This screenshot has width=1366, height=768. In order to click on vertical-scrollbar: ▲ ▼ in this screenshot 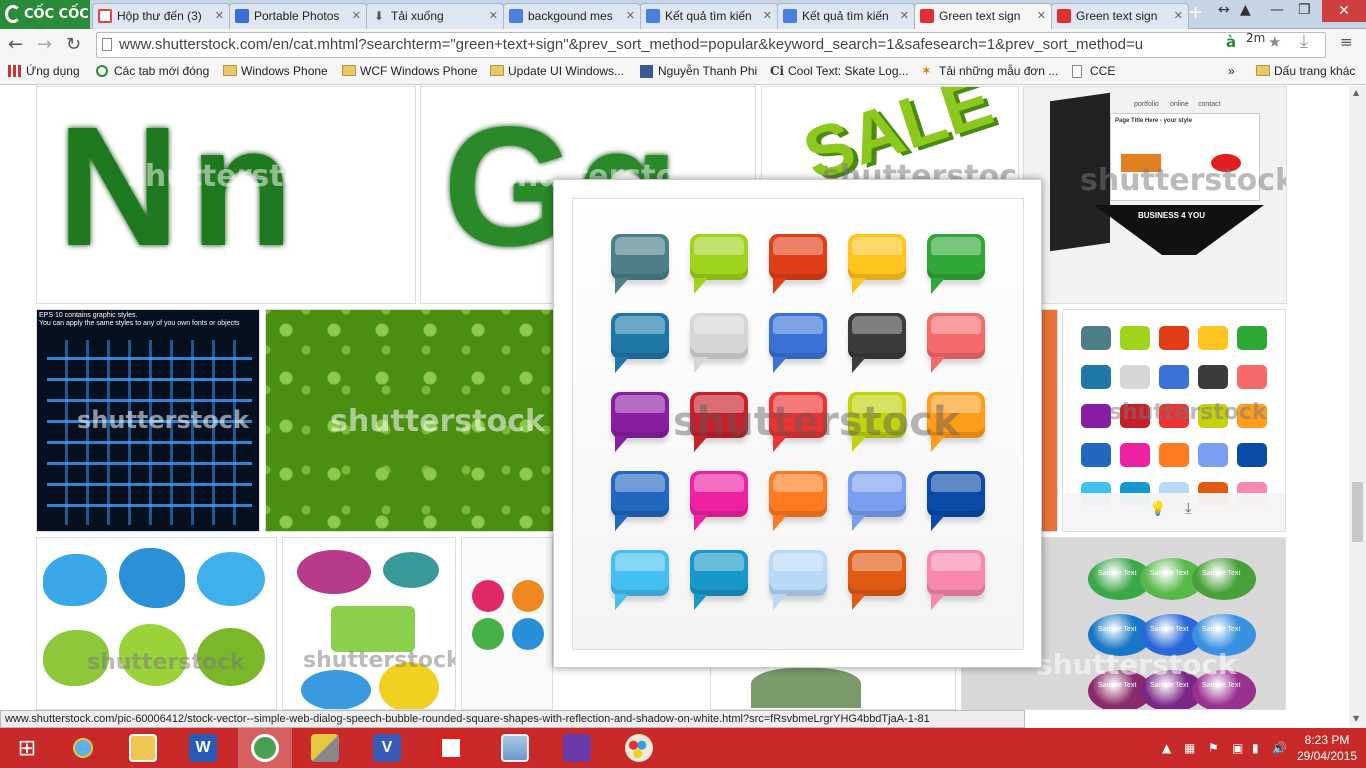, I will do `click(1357, 407)`.